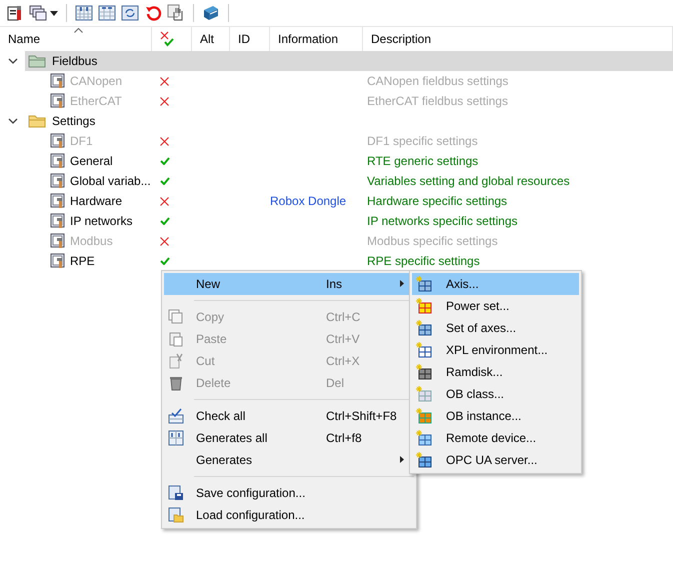  What do you see at coordinates (468, 181) in the screenshot?
I see `description-text: Variables setting and global resources` at bounding box center [468, 181].